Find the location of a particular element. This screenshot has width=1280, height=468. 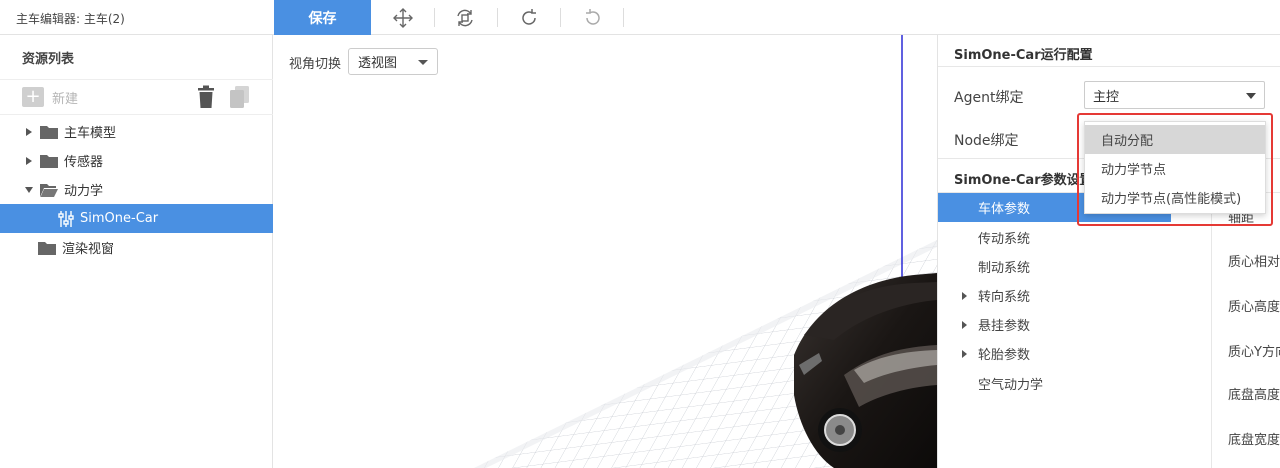

param-settings-title: SimOne-Car参数设置 is located at coordinates (1023, 180).